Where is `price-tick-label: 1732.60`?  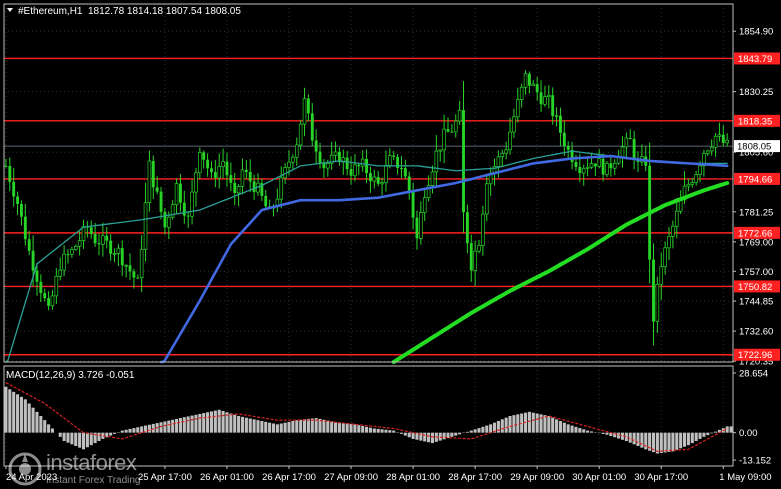
price-tick-label: 1732.60 is located at coordinates (756, 332).